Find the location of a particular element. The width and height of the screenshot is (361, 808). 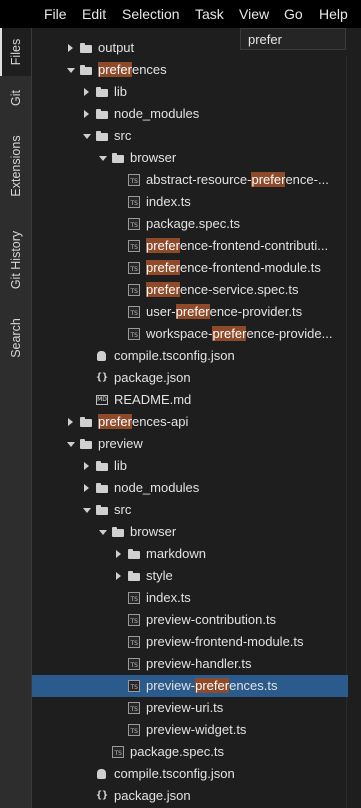

tree-item-label: preview-contribution.ts is located at coordinates (211, 620).